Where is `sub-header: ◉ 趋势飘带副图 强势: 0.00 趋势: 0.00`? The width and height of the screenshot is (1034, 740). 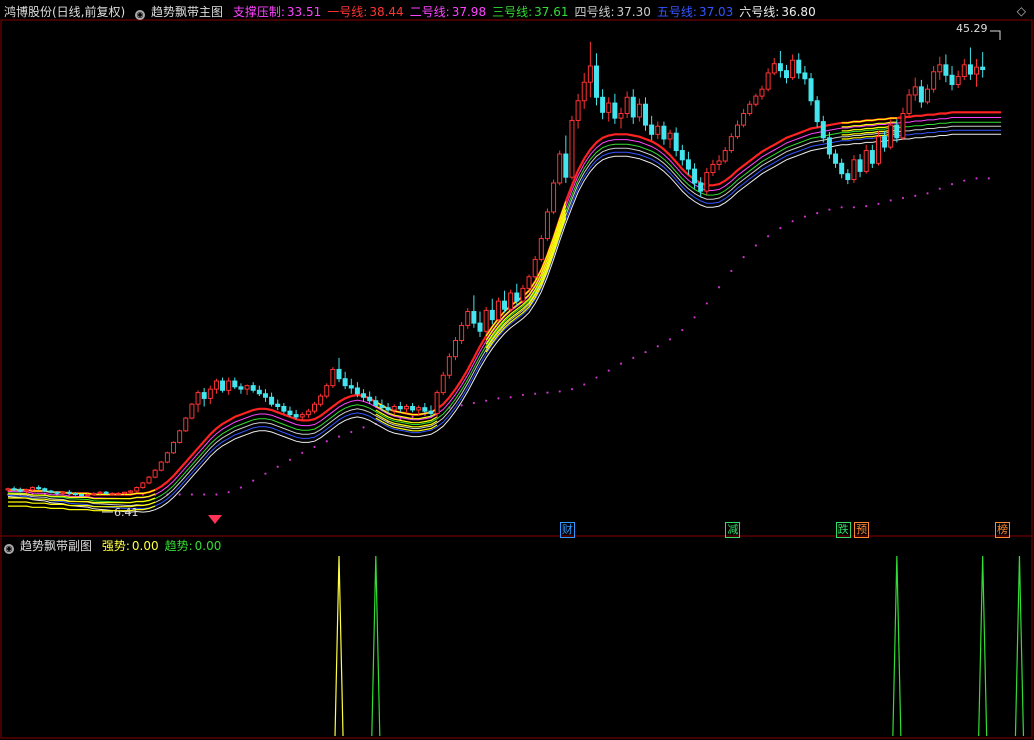
sub-header: ◉ 趋势飘带副图 强势: 0.00 趋势: 0.00 is located at coordinates (118, 546).